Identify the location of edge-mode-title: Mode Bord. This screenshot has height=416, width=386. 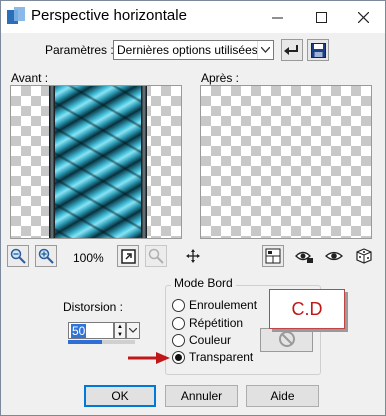
(203, 283).